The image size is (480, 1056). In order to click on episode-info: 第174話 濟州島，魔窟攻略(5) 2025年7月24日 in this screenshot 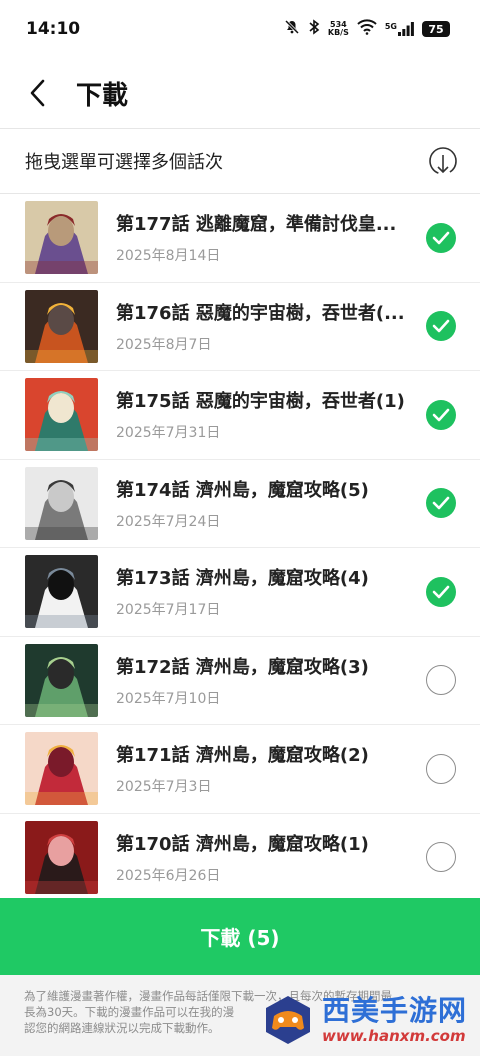, I will do `click(266, 503)`.